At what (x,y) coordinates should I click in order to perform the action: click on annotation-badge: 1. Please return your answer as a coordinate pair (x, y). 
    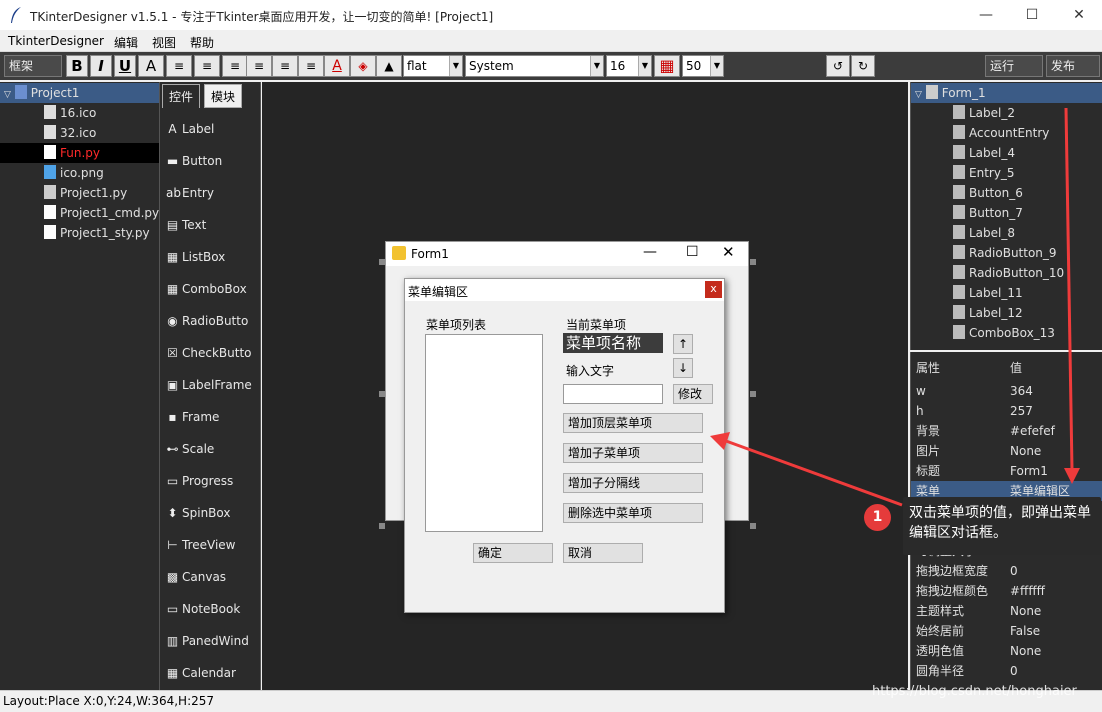
    Looking at the image, I should click on (877, 517).